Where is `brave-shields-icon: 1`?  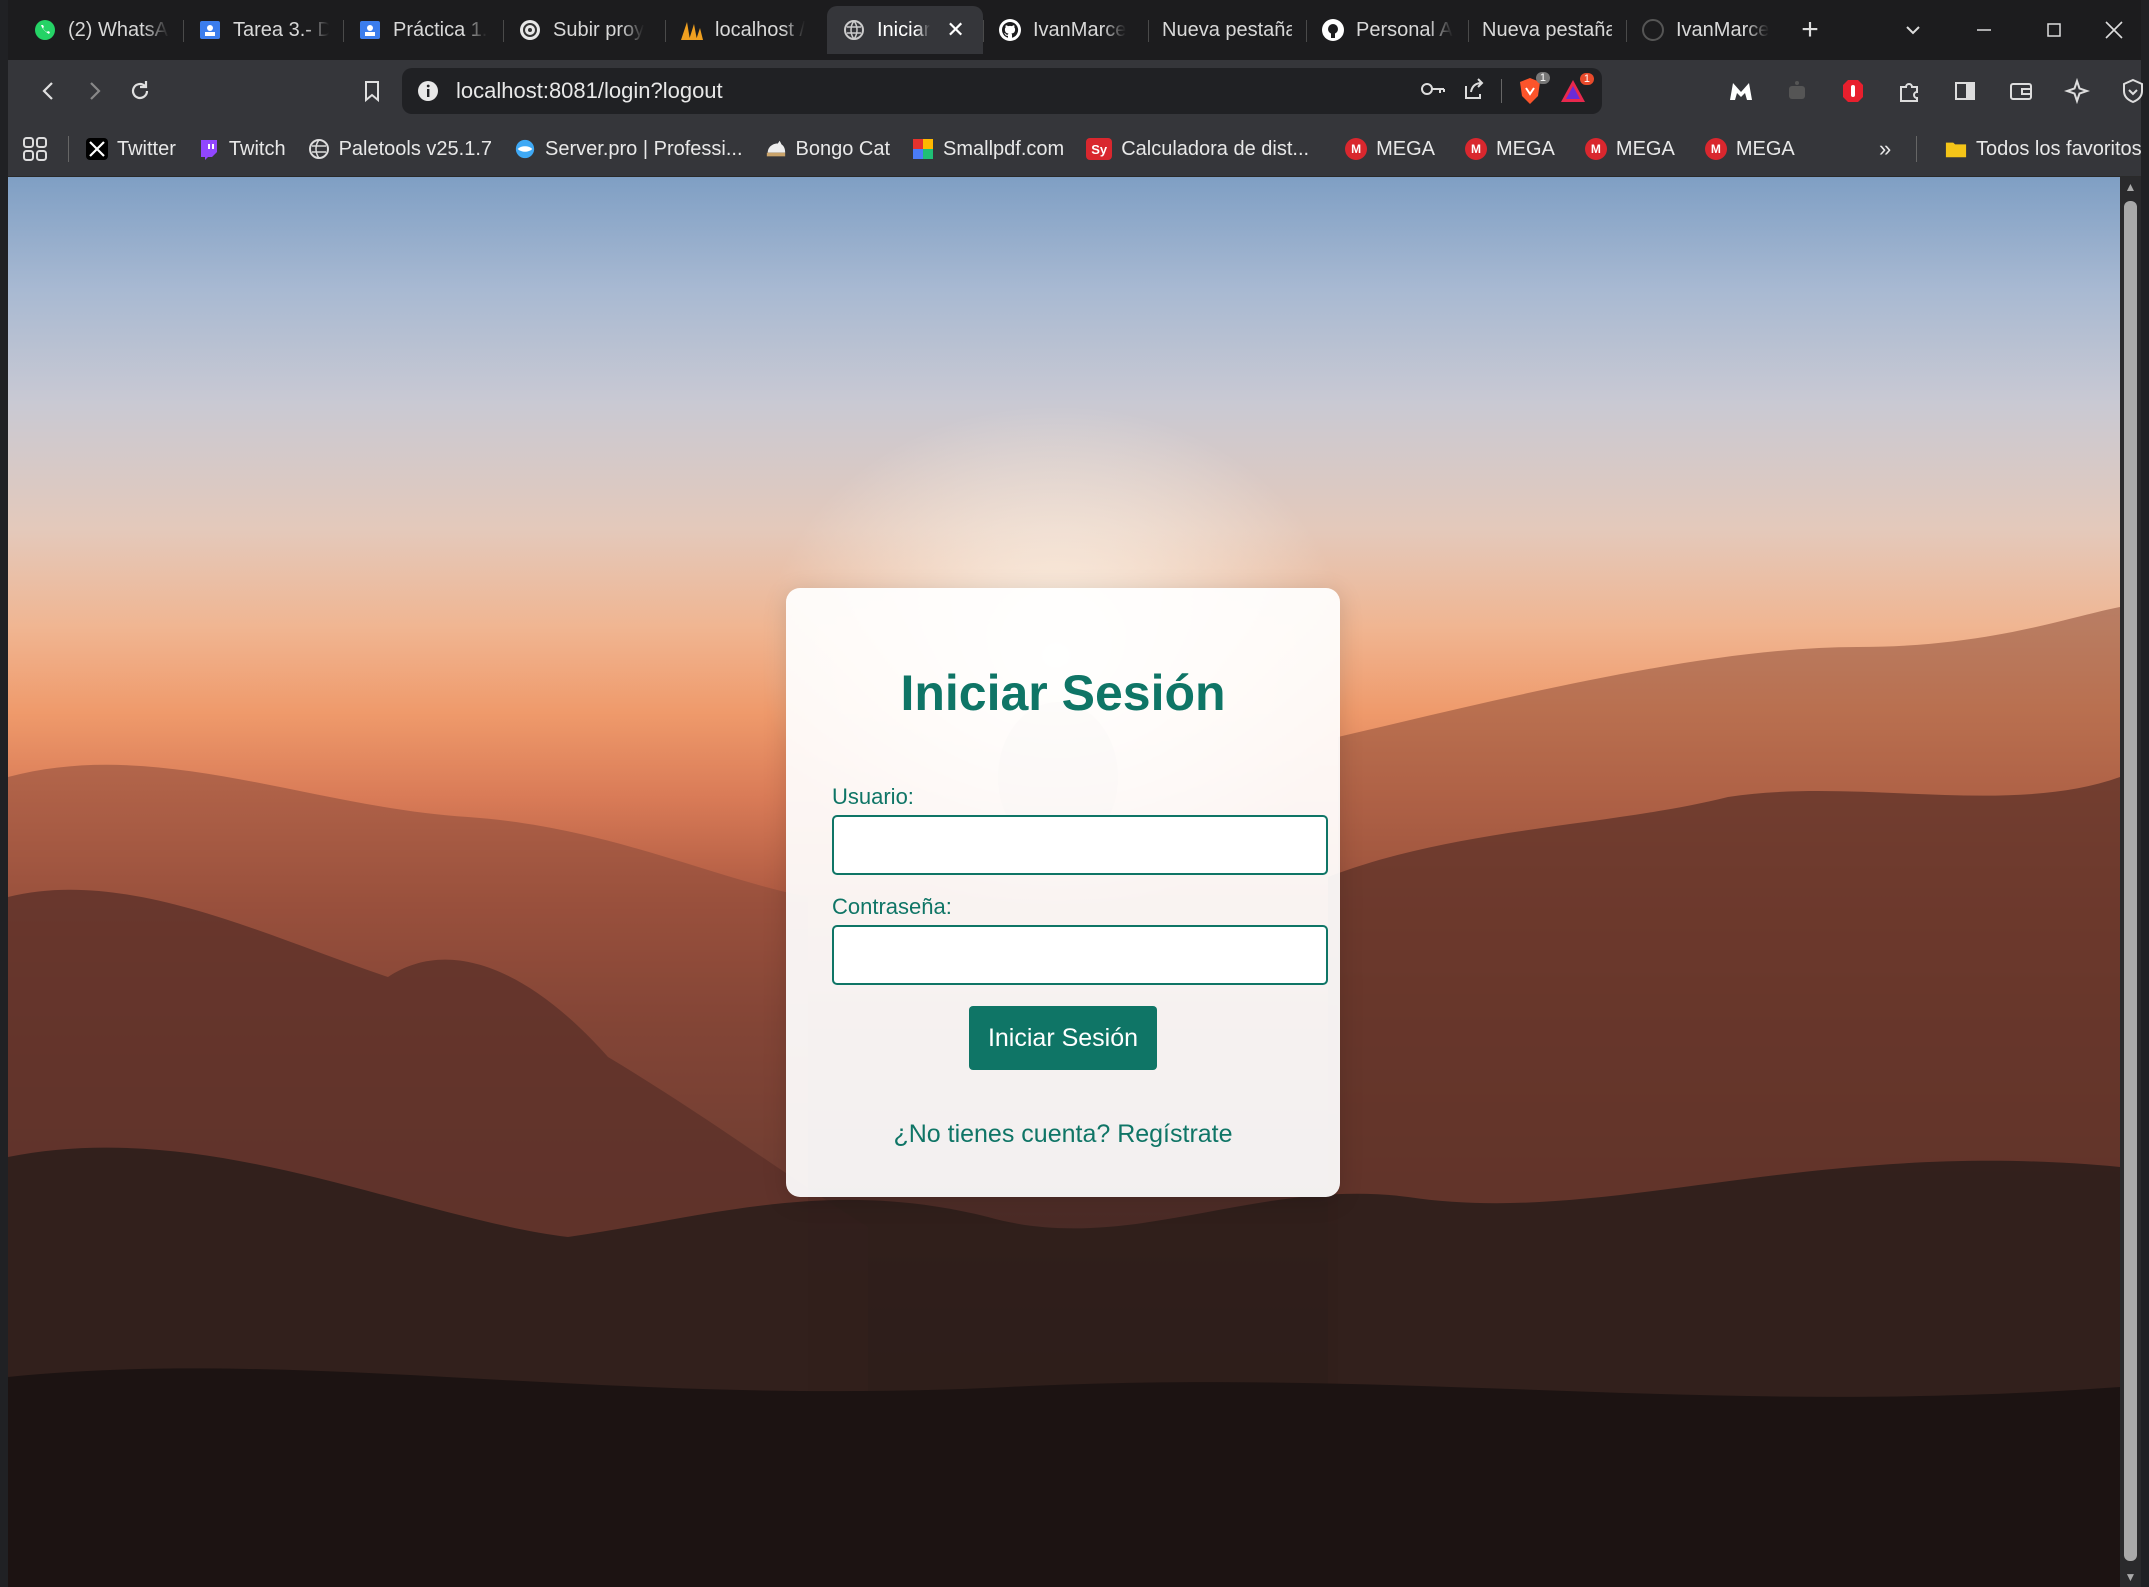 brave-shields-icon: 1 is located at coordinates (1533, 89).